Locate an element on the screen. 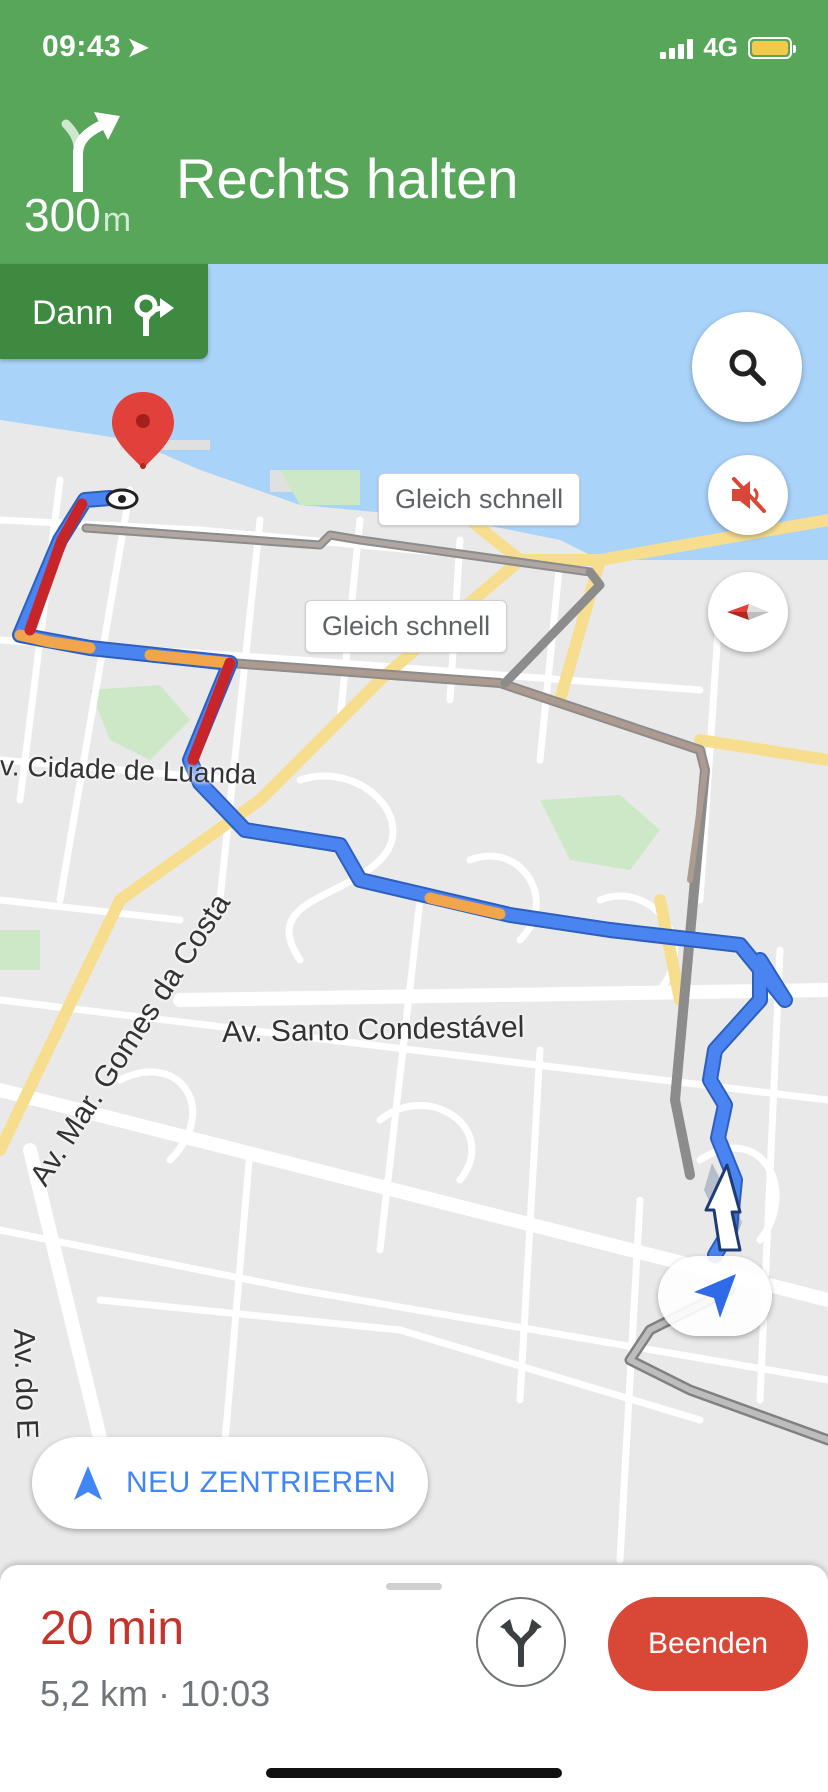 The image size is (828, 1792). volume-off-icon is located at coordinates (749, 495).